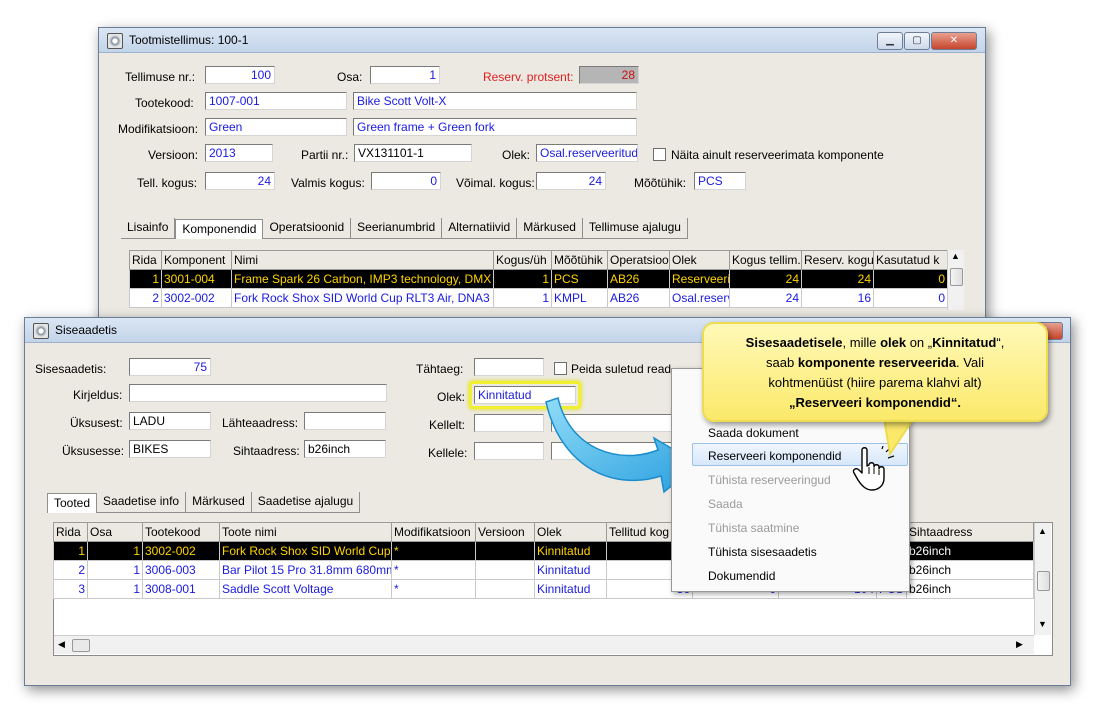  What do you see at coordinates (451, 397) in the screenshot?
I see `status-label: Olek:` at bounding box center [451, 397].